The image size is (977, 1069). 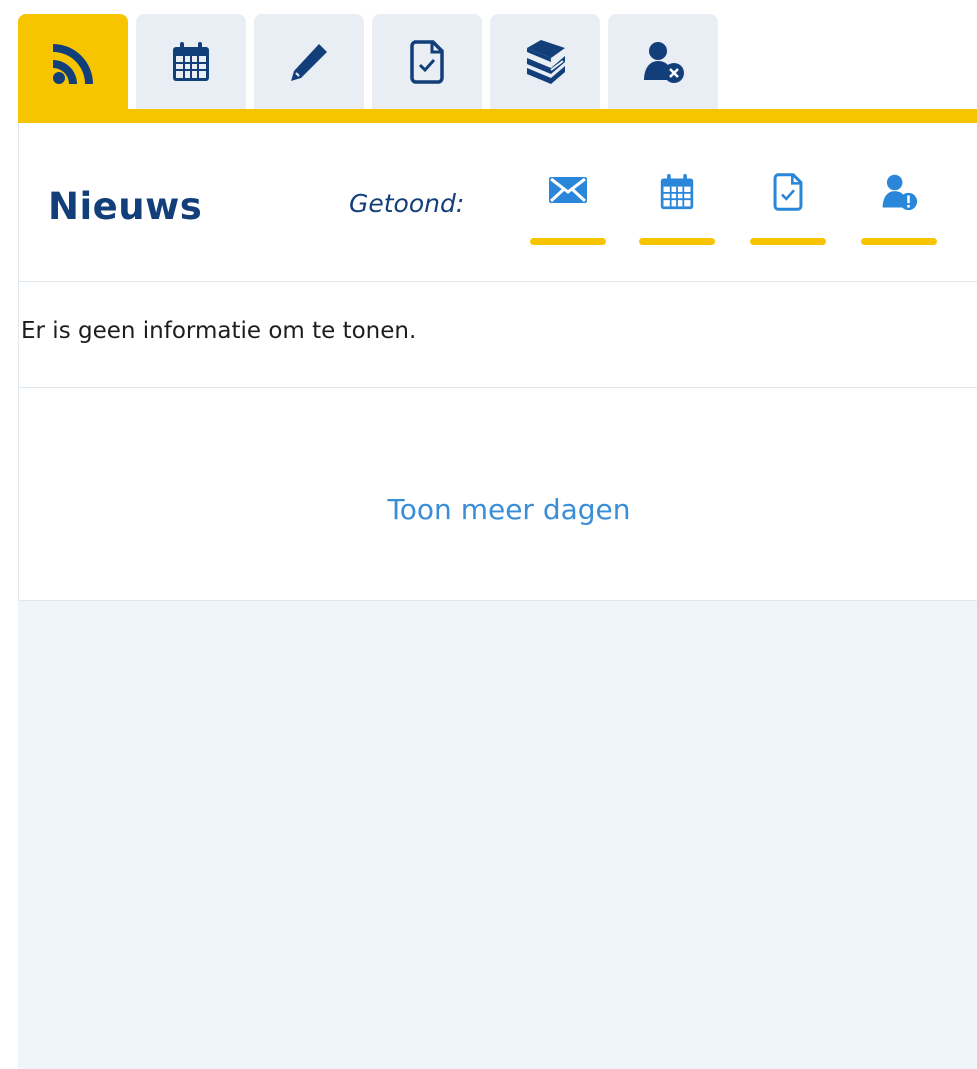 I want to click on tab-edit, so click(x=309, y=61).